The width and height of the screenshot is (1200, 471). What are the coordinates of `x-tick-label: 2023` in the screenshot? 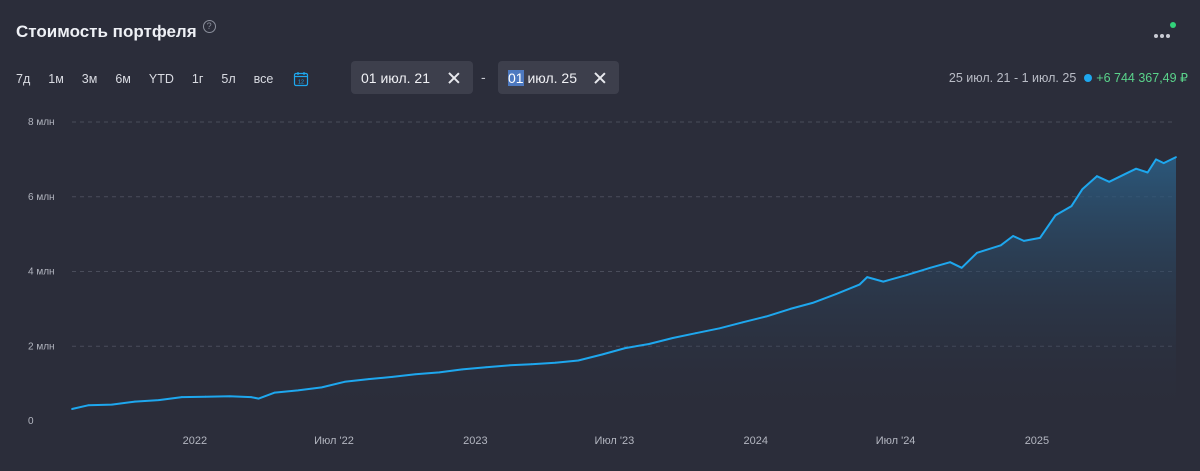 It's located at (475, 441).